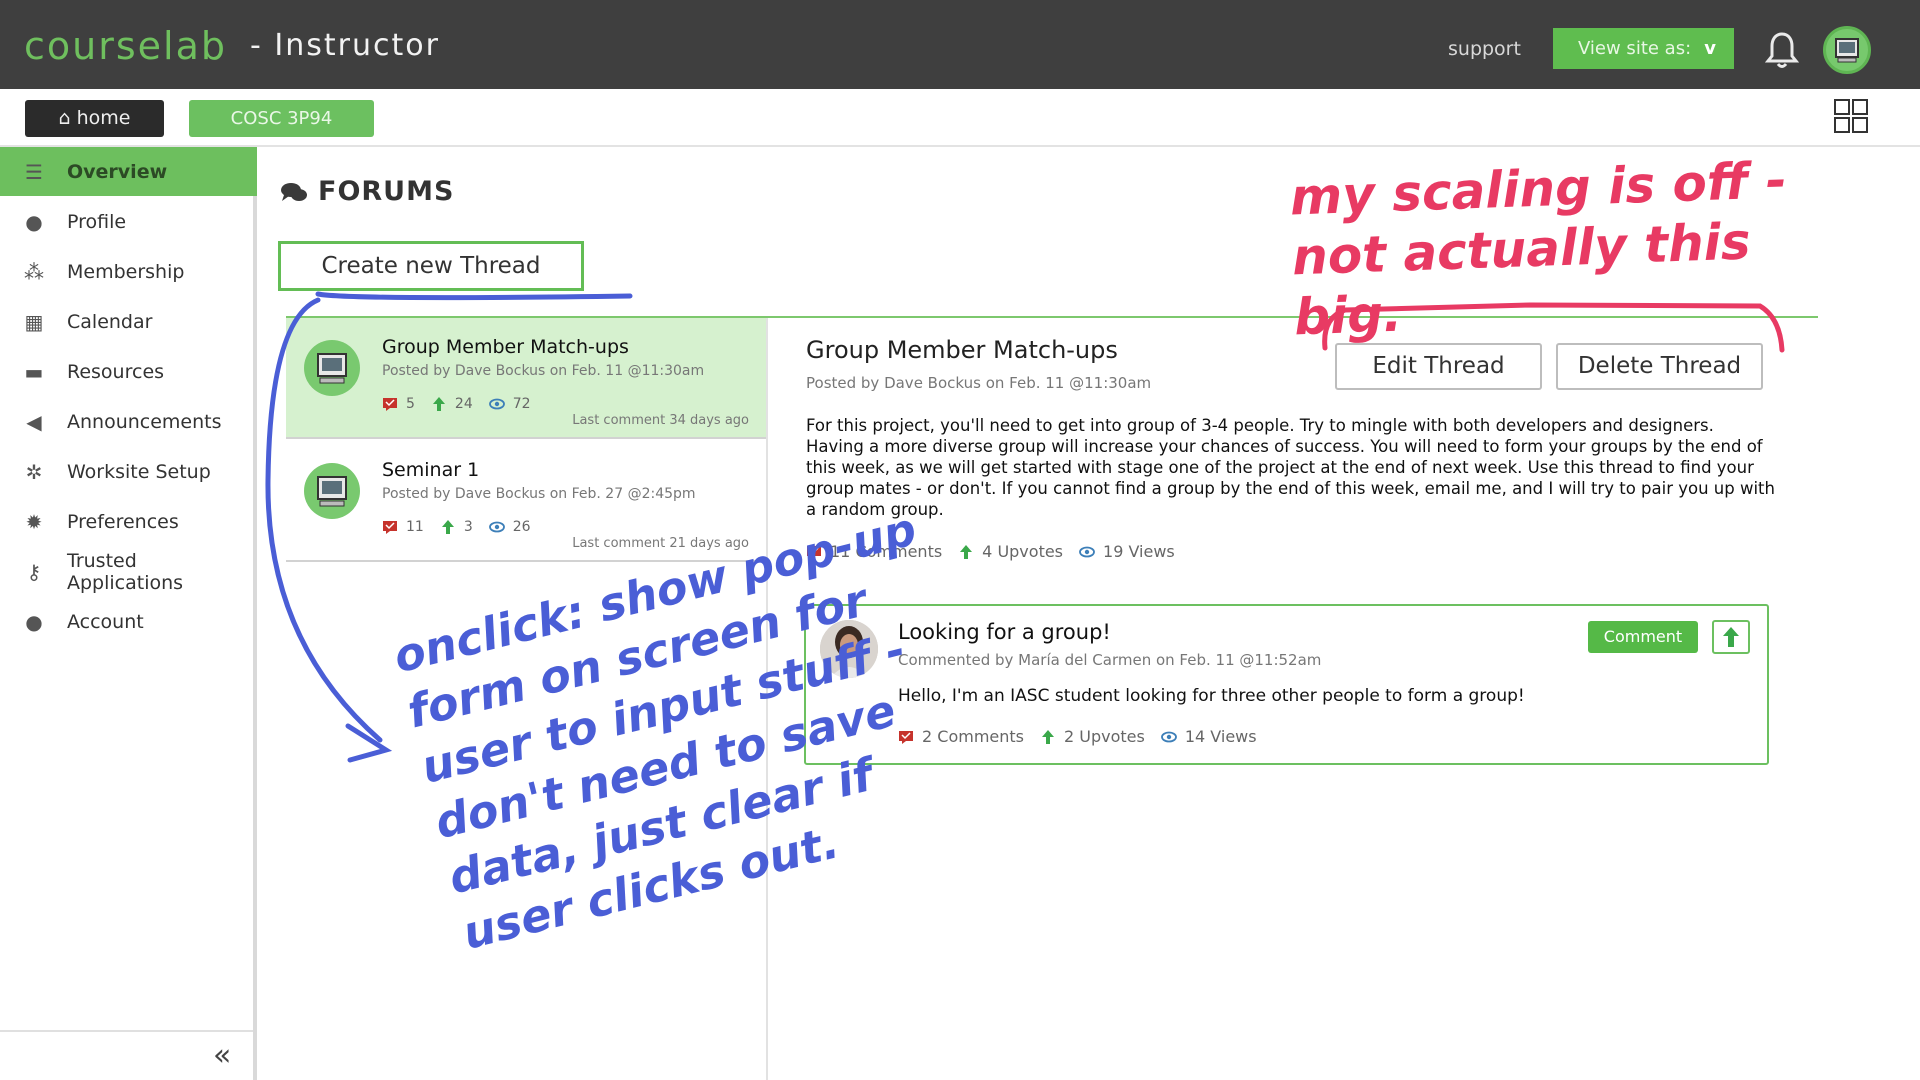 The image size is (1920, 1080). What do you see at coordinates (660, 420) in the screenshot?
I see `last-comment: Last comment 34 days ago` at bounding box center [660, 420].